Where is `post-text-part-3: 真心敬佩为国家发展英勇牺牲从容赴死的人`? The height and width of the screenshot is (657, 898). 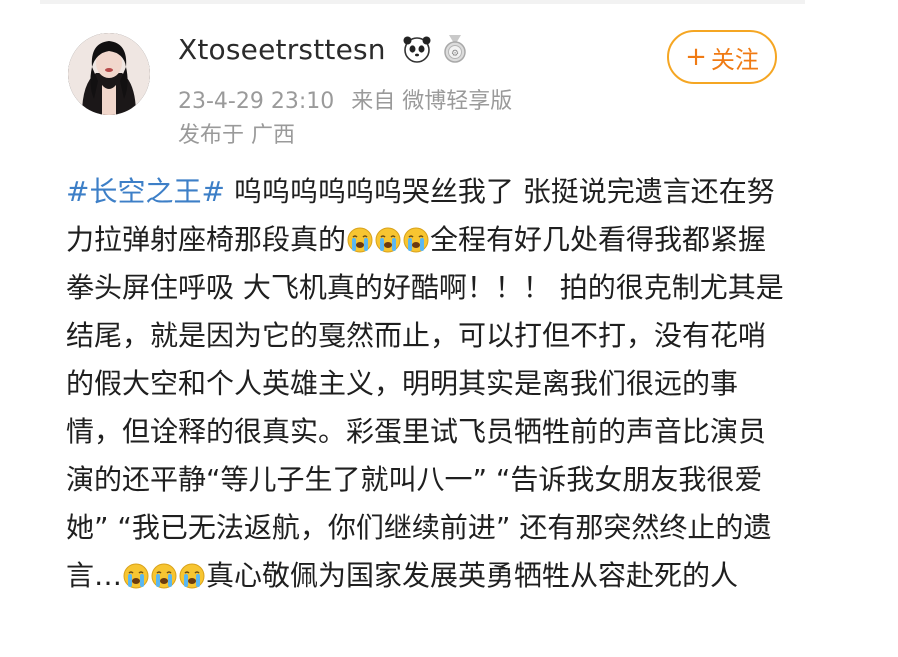
post-text-part-3: 真心敬佩为国家发展英勇牺牲从容赴死的人 is located at coordinates (472, 575).